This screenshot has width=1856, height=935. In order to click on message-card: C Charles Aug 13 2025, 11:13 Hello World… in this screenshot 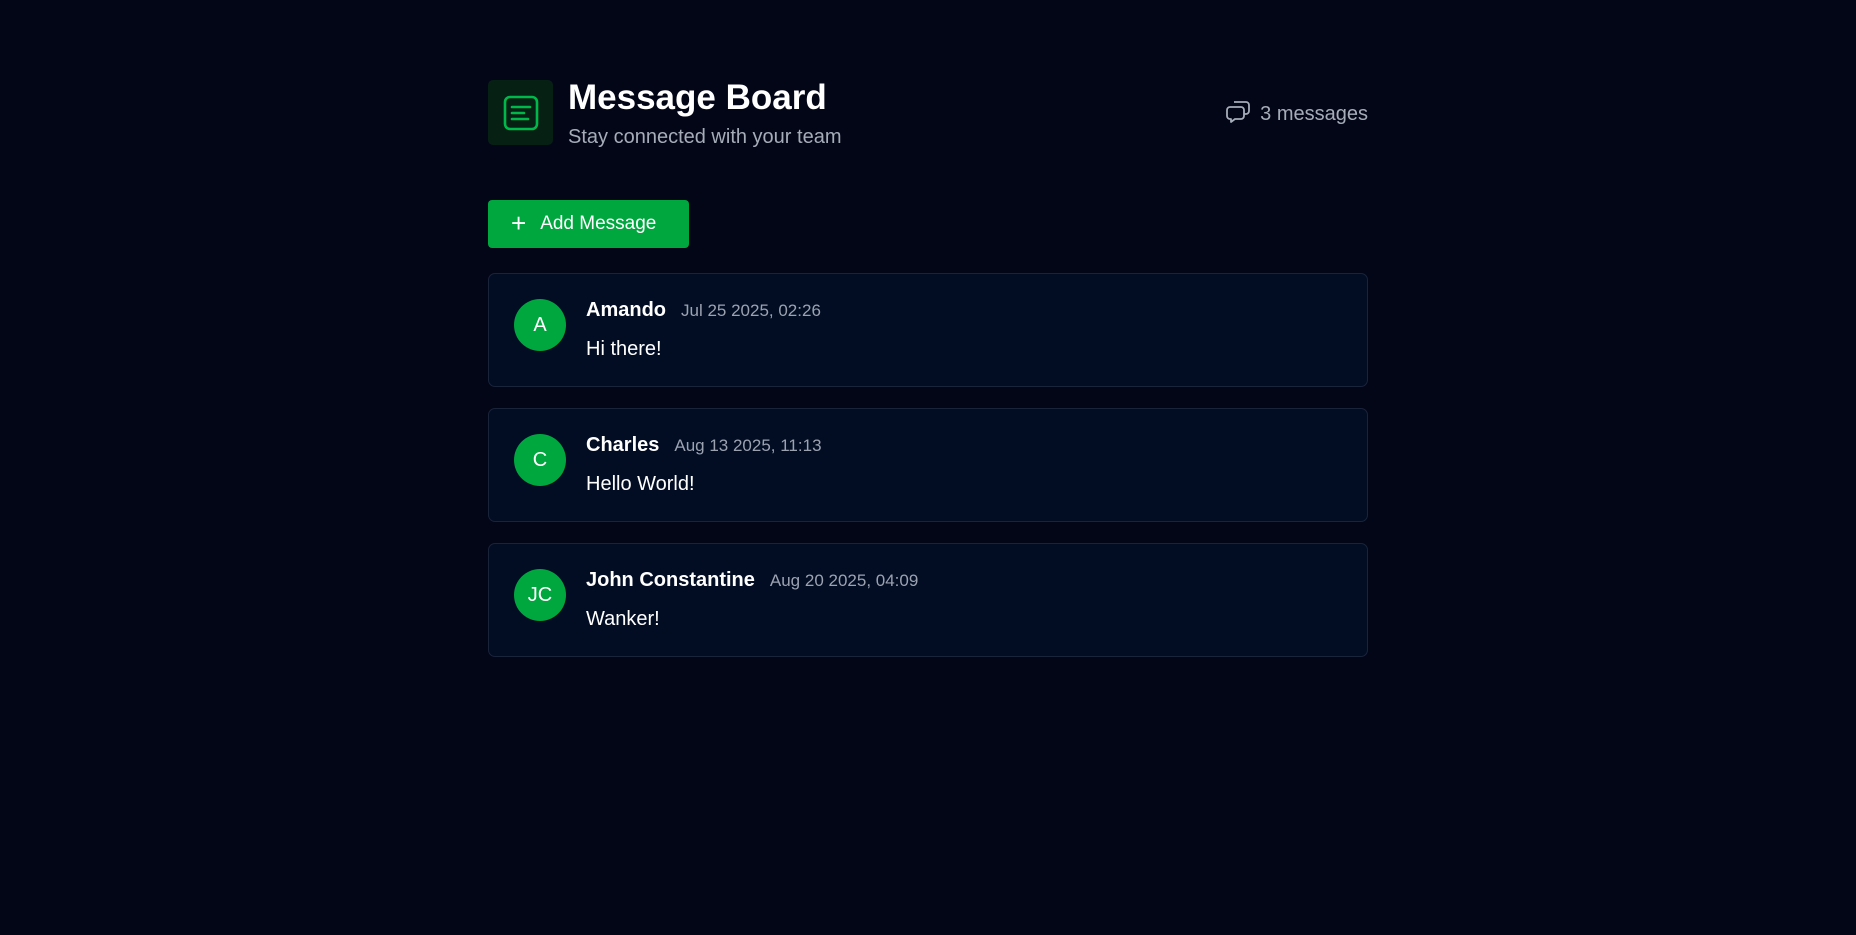, I will do `click(928, 465)`.